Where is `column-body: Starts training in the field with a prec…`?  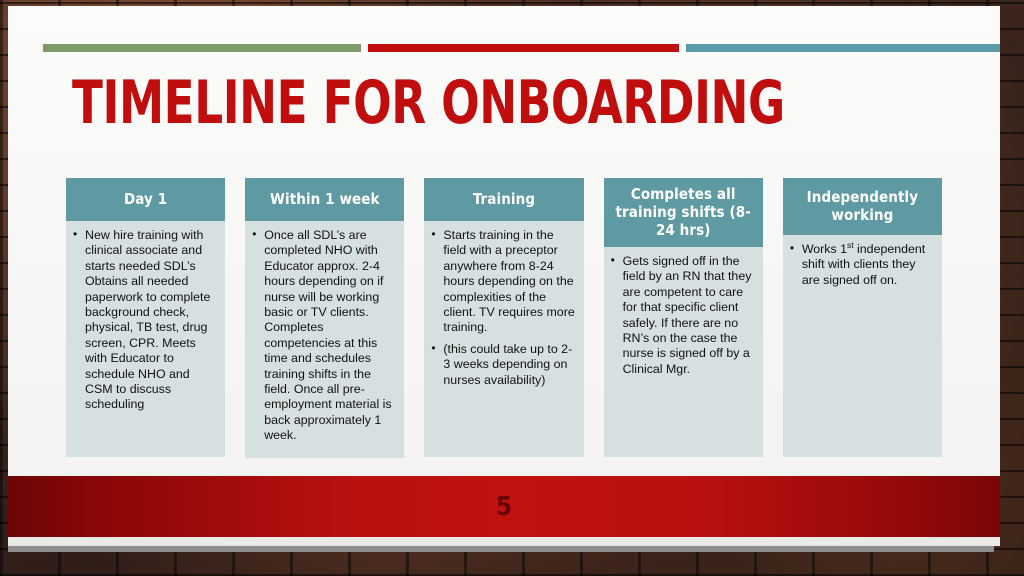 column-body: Starts training in the field with a prec… is located at coordinates (504, 339).